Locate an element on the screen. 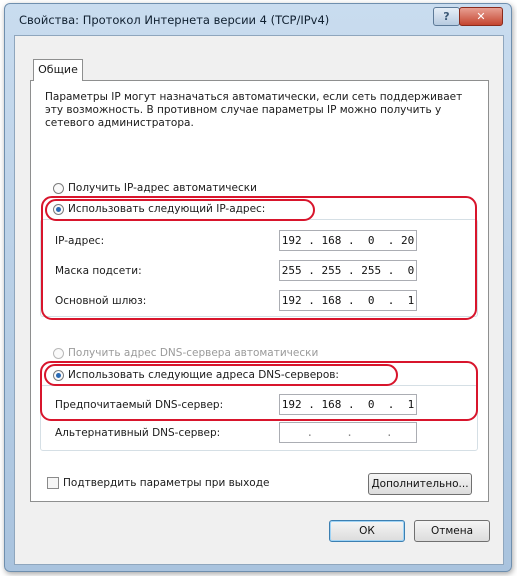  alternate-dns-label: Альтернативный DNS-сервер: is located at coordinates (138, 433).